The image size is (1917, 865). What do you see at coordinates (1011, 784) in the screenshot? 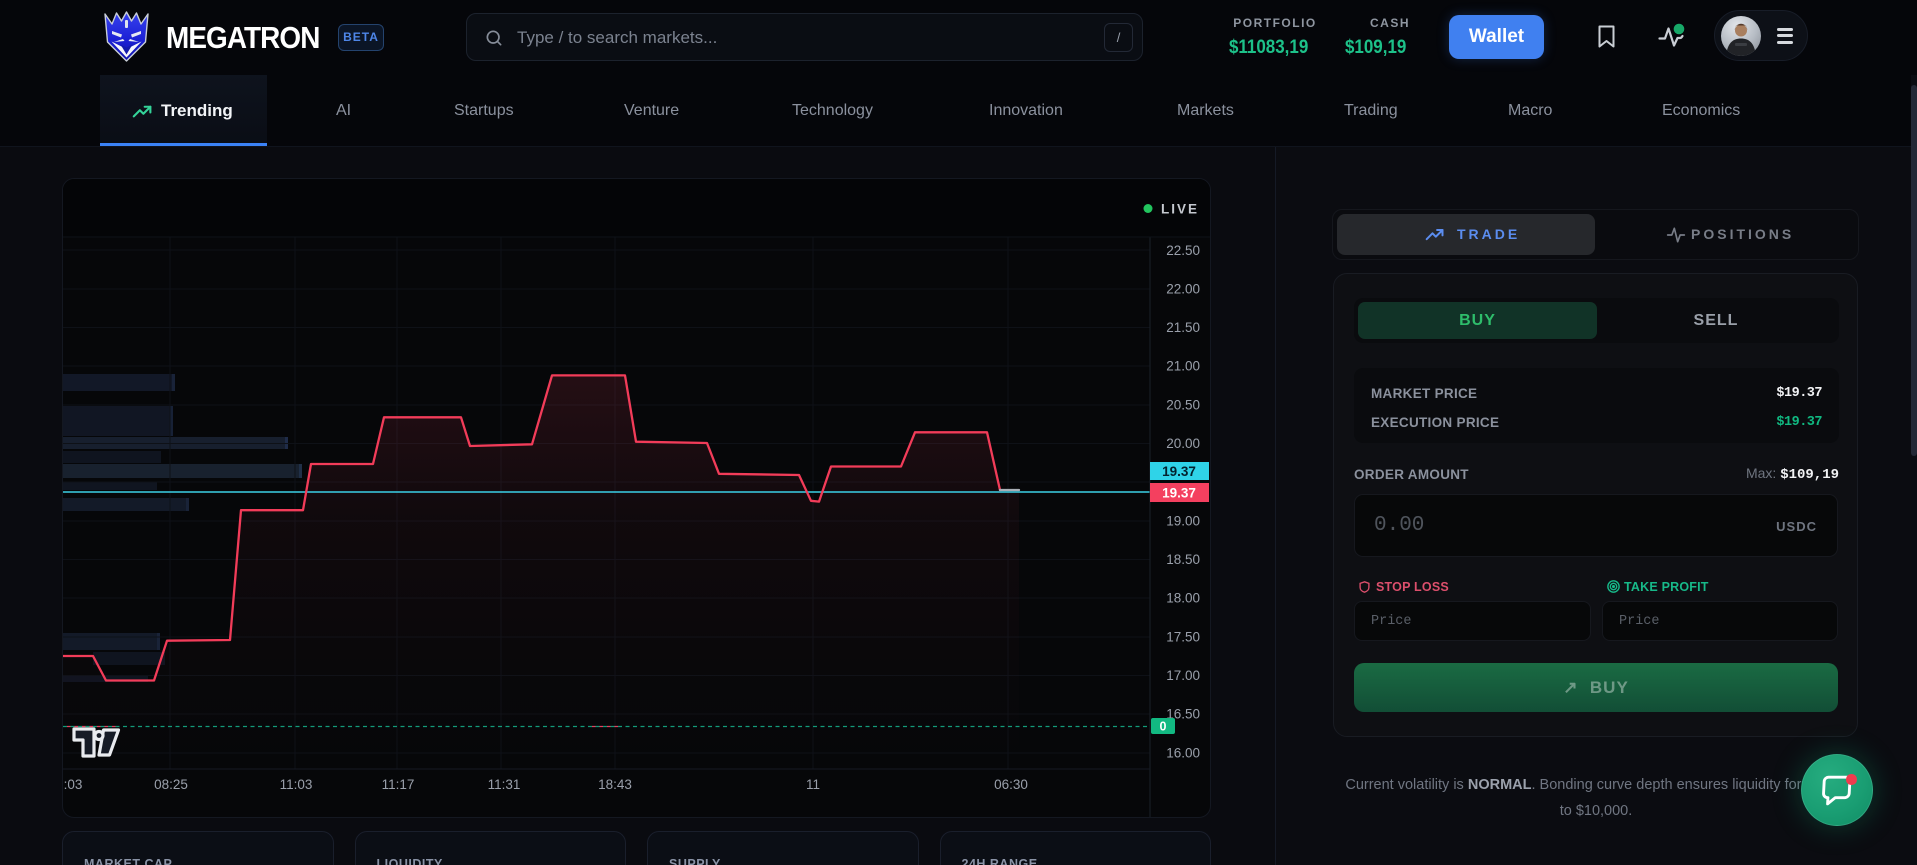
I see `svg-text: 06:30` at bounding box center [1011, 784].